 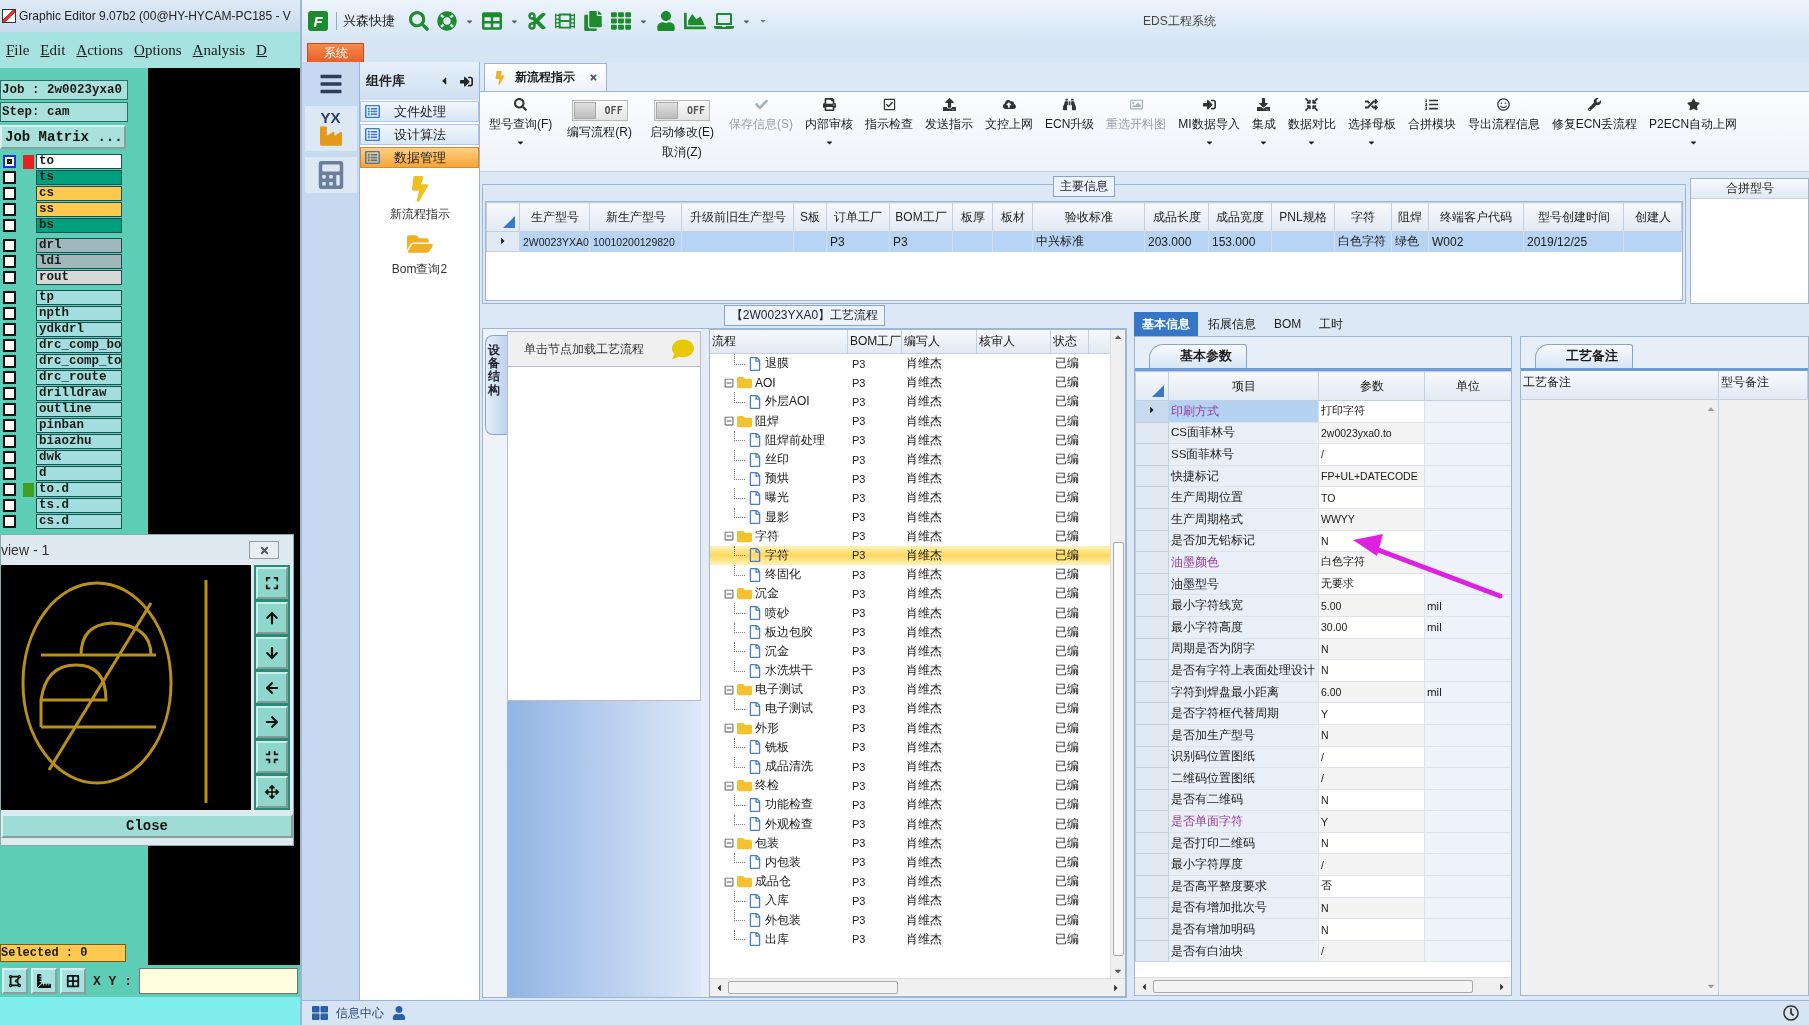 What do you see at coordinates (419, 111) in the screenshot?
I see `library-item: 文件处理` at bounding box center [419, 111].